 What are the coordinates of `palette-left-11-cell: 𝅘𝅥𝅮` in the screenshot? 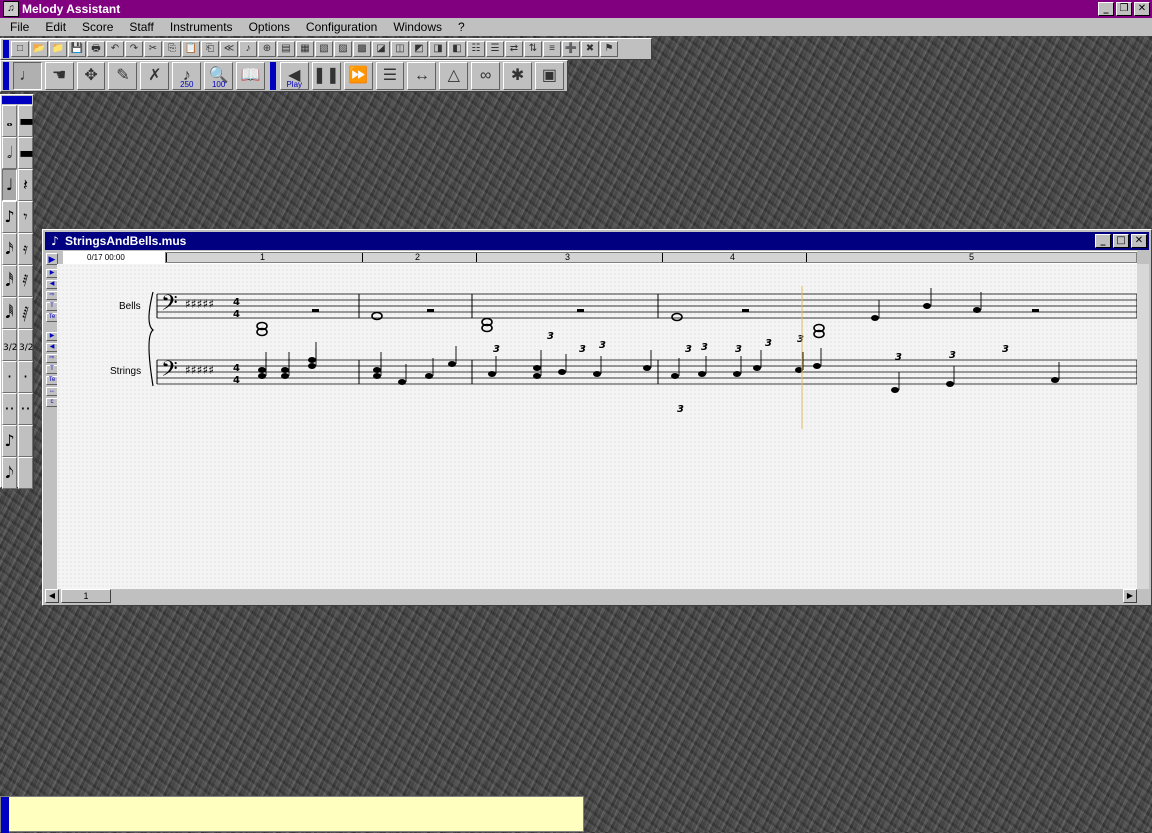 It's located at (9, 473).